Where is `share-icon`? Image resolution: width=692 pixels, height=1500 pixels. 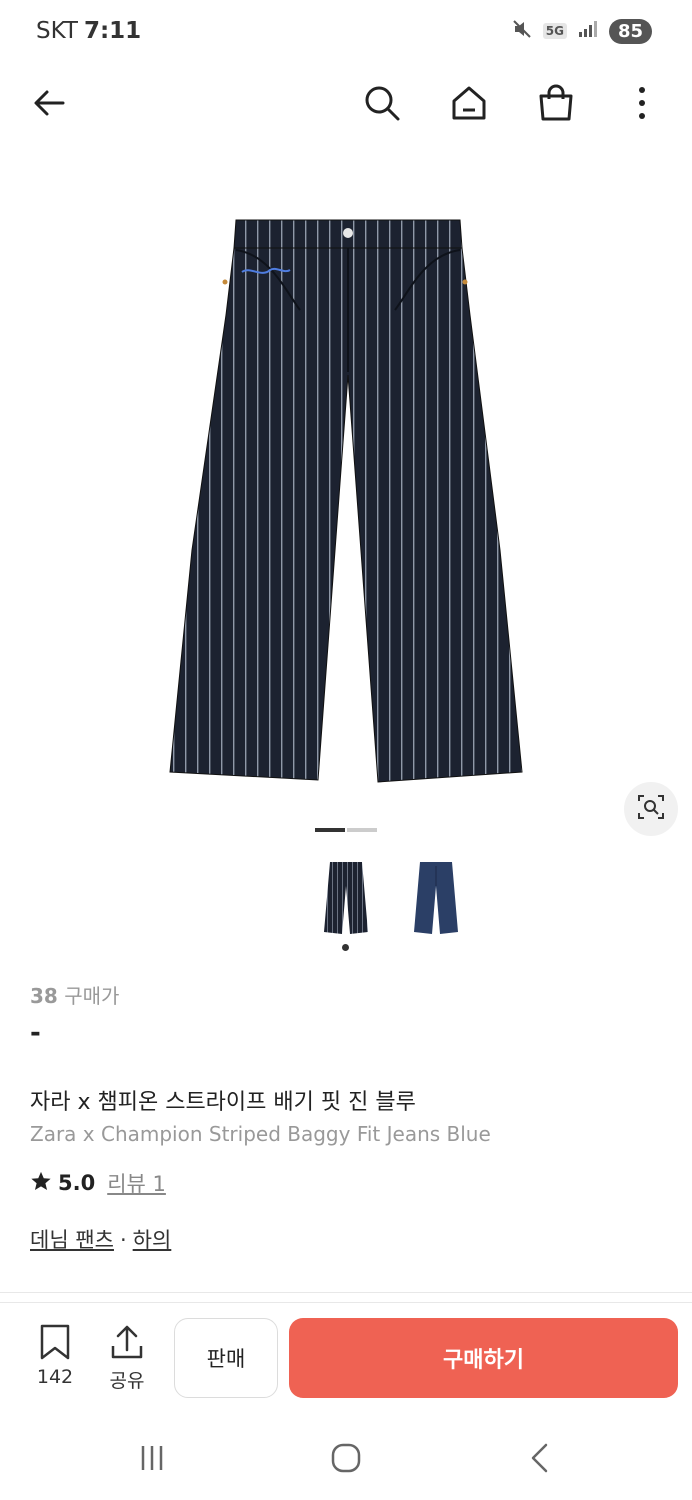 share-icon is located at coordinates (127, 1344).